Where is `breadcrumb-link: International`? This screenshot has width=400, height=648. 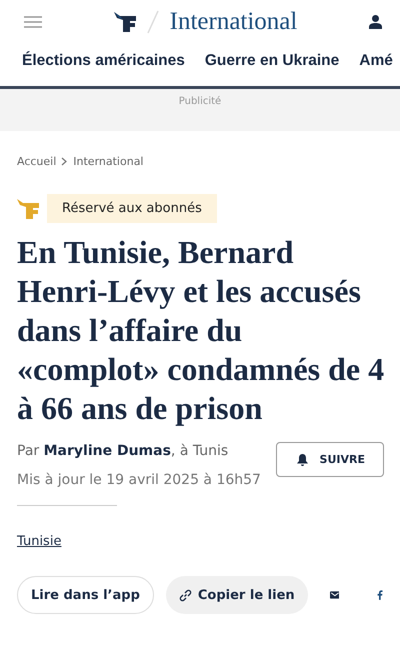
breadcrumb-link: International is located at coordinates (108, 161).